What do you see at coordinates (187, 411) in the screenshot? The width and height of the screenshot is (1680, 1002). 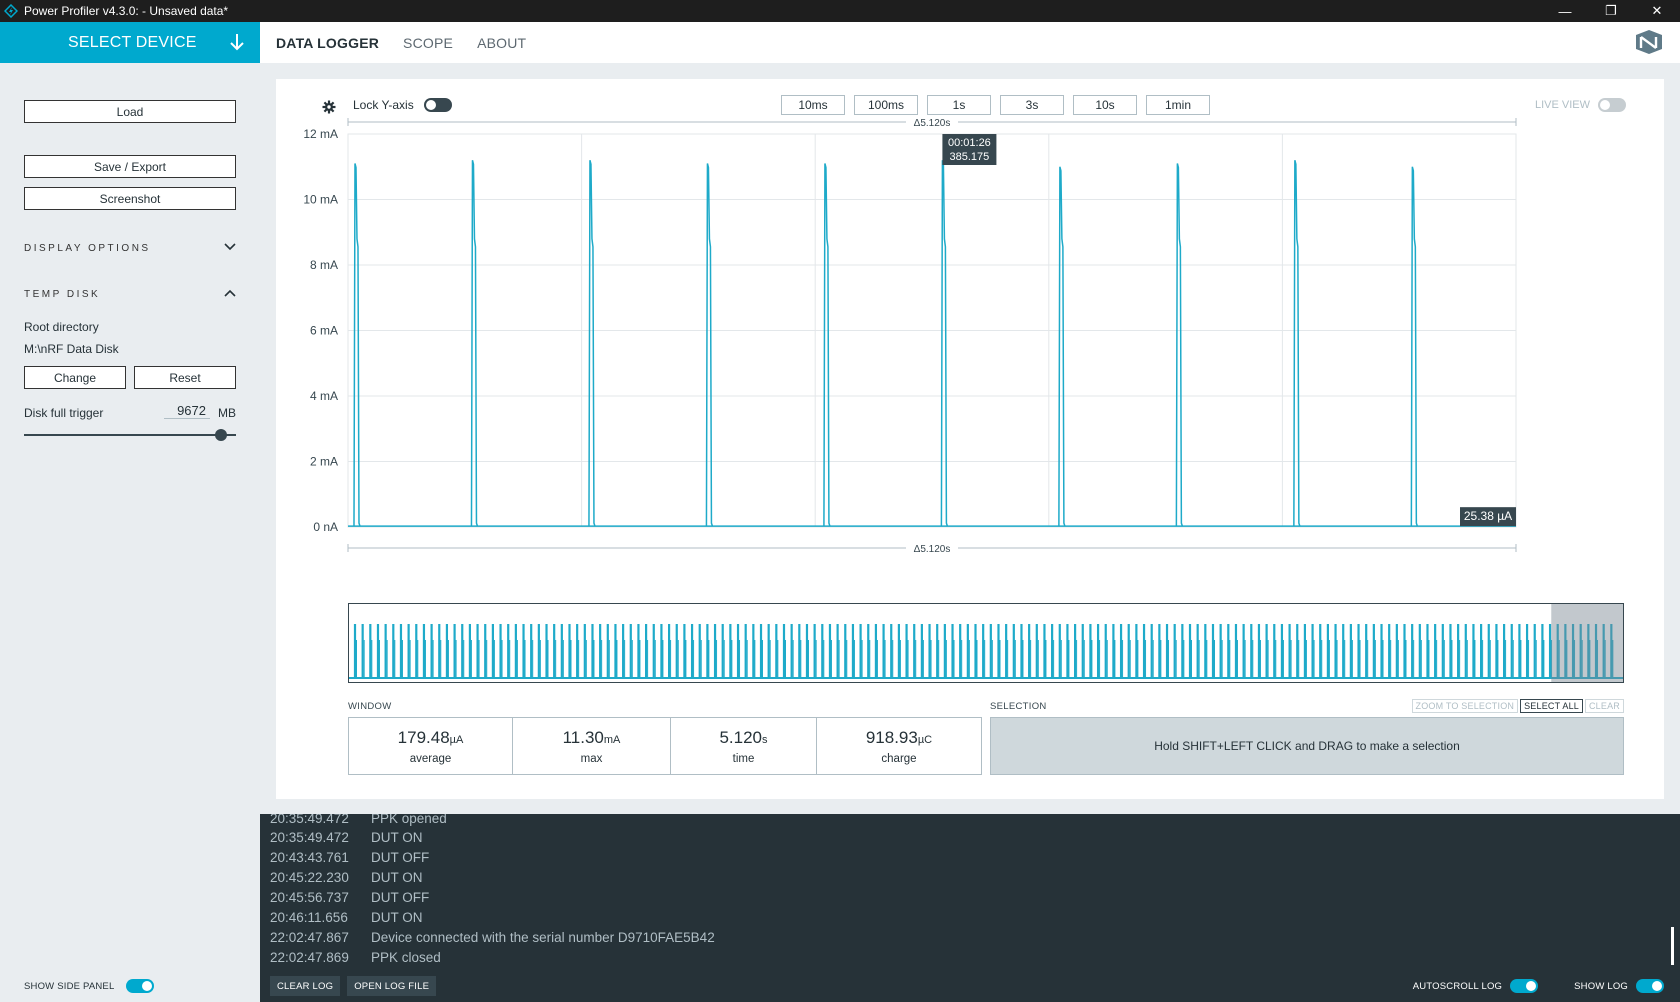 I see `disk-full-trigger-input: 9672` at bounding box center [187, 411].